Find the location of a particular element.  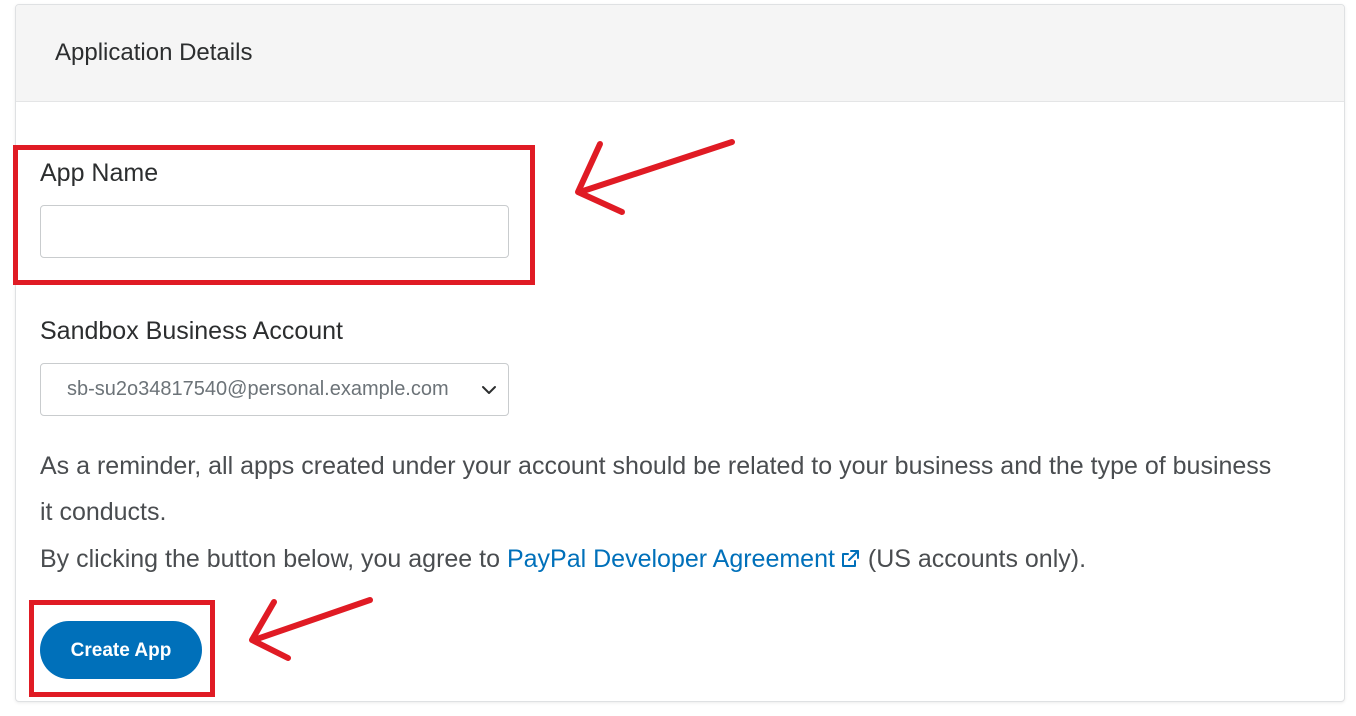

create-app-button: Create App is located at coordinates (121, 650).